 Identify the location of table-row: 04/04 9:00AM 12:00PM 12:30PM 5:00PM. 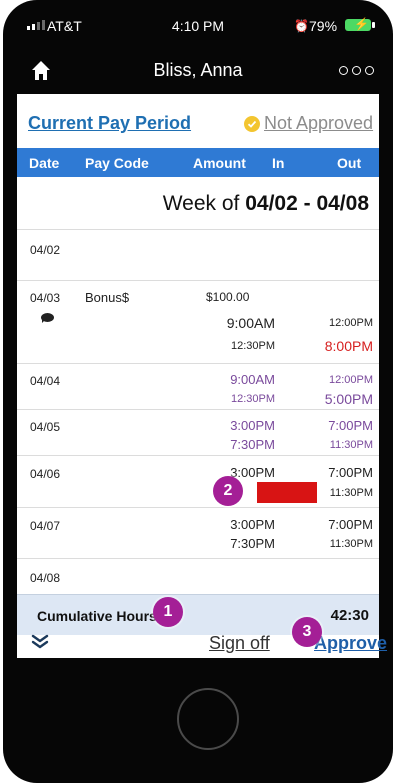
(198, 387).